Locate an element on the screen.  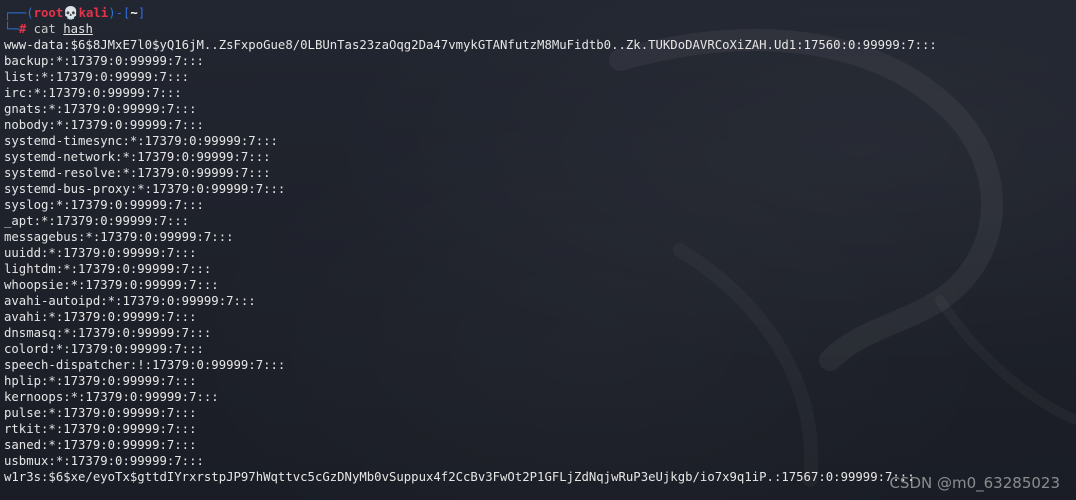
output-line: kernoops:*:17379:0:99999:7::: is located at coordinates (111, 397).